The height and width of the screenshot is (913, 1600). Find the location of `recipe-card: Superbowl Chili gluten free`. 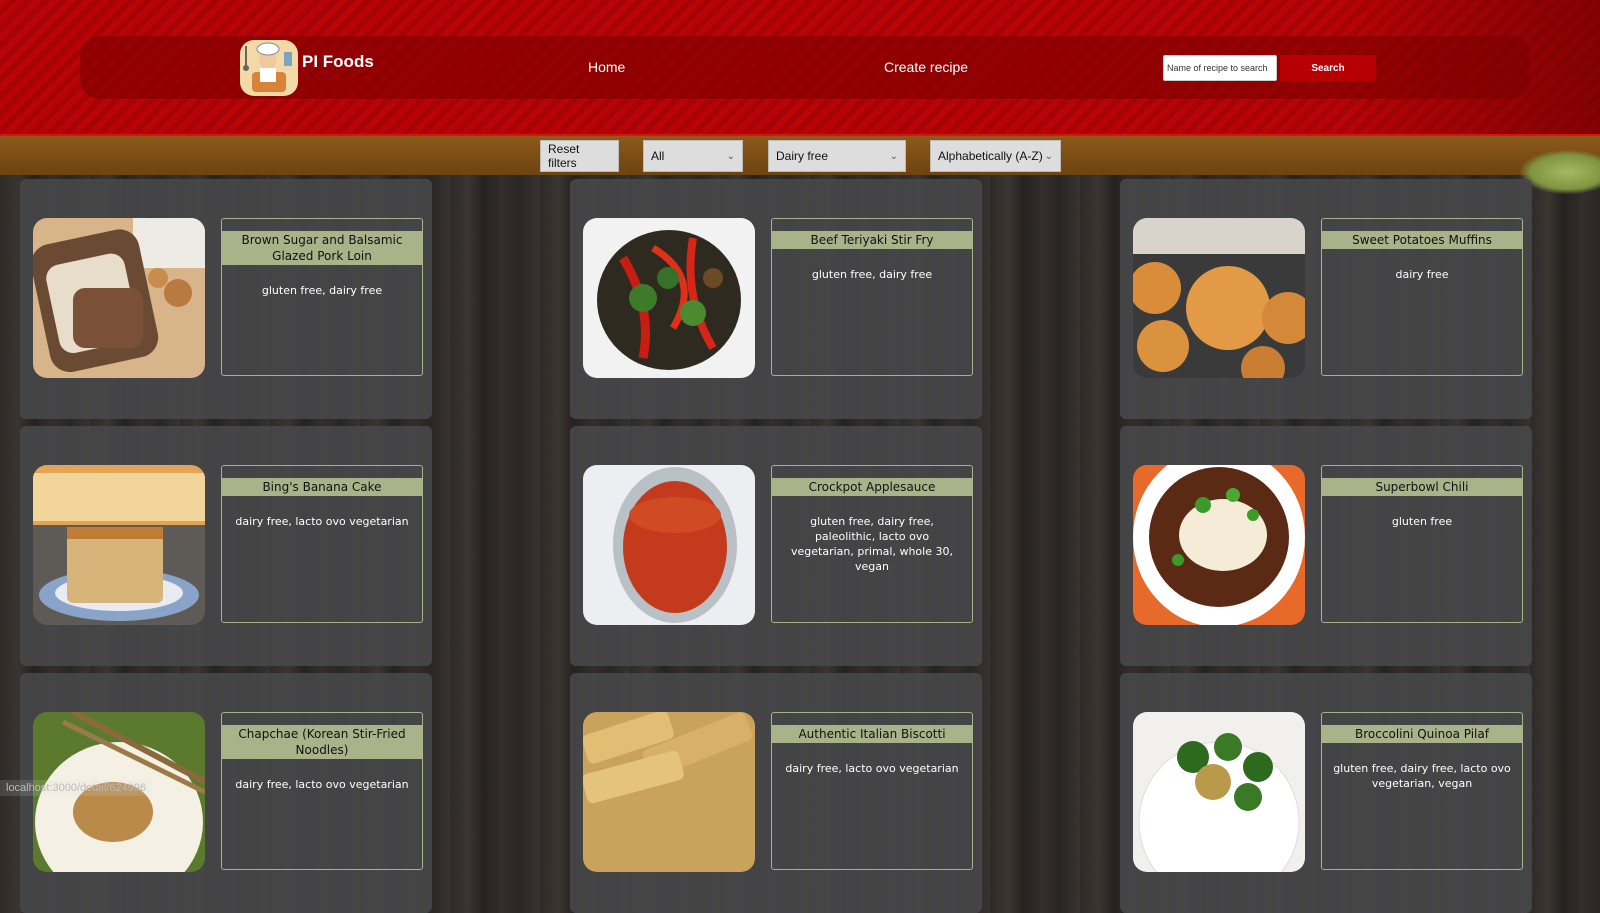

recipe-card: Superbowl Chili gluten free is located at coordinates (1326, 546).